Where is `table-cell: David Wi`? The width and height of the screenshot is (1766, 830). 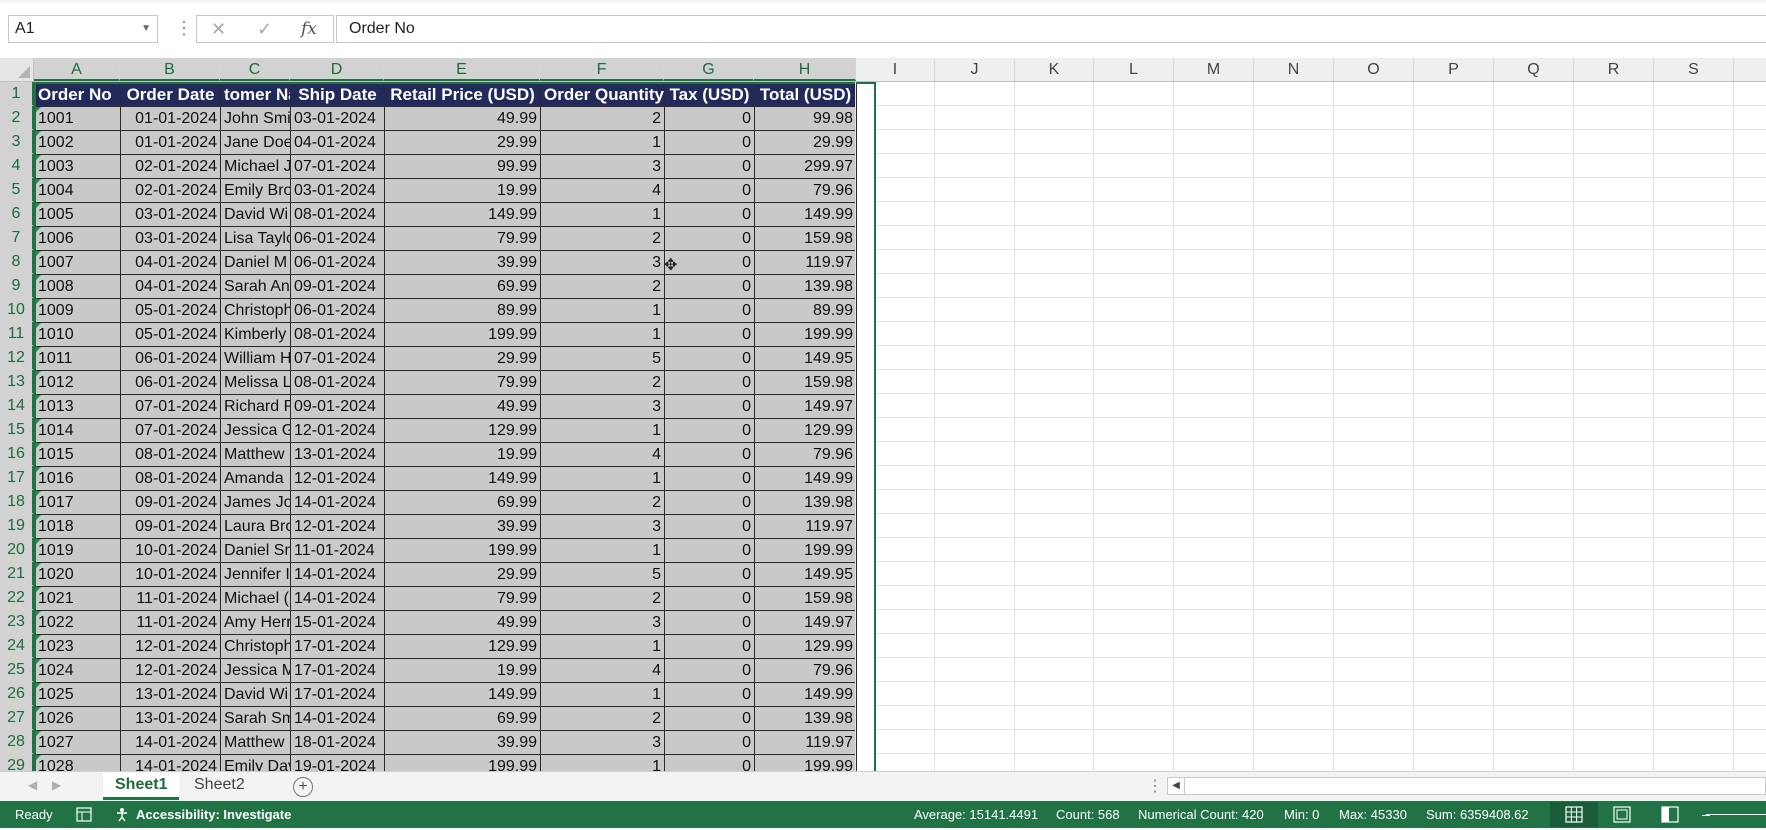
table-cell: David Wi is located at coordinates (255, 214).